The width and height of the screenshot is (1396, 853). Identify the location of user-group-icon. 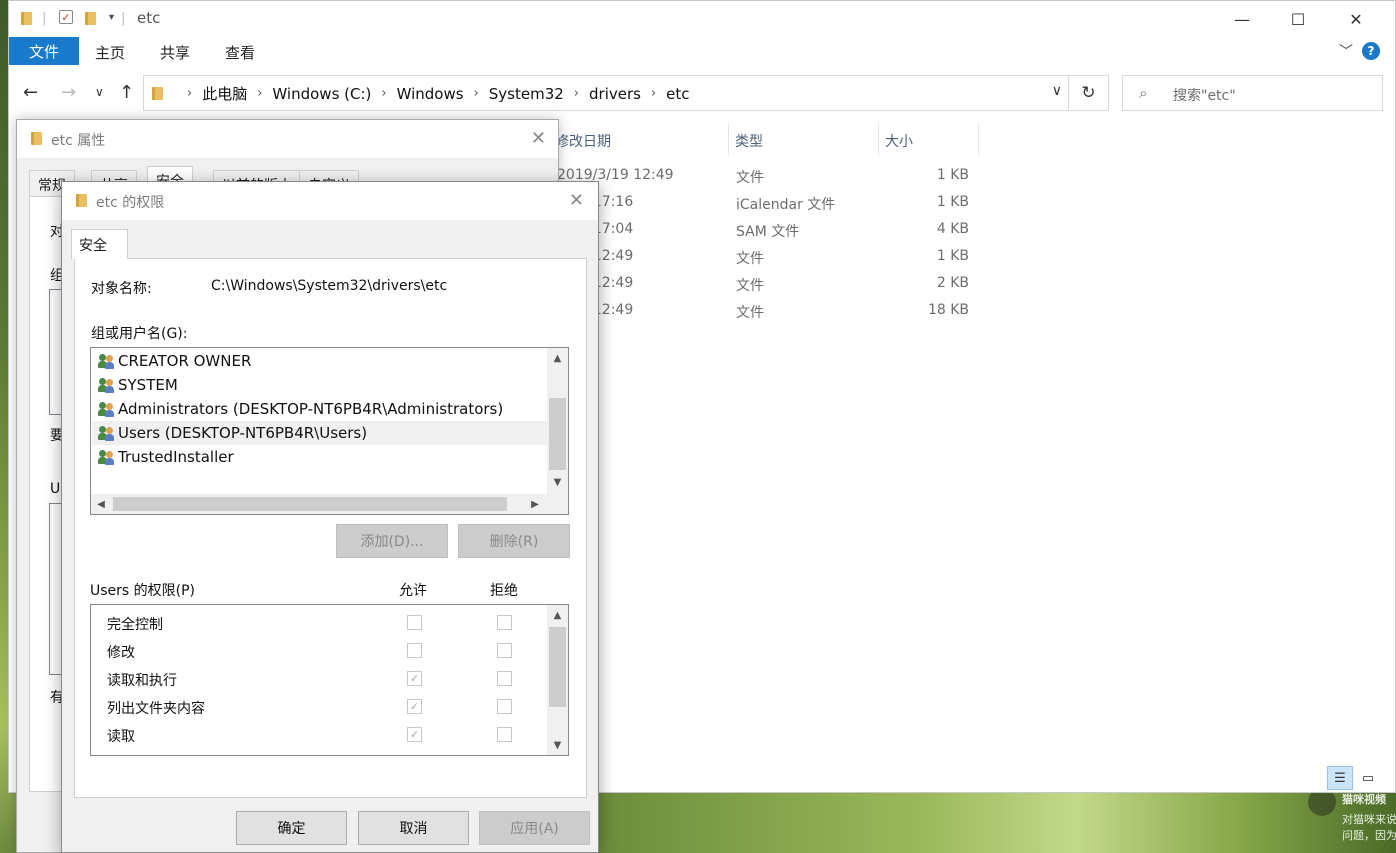
(106, 433).